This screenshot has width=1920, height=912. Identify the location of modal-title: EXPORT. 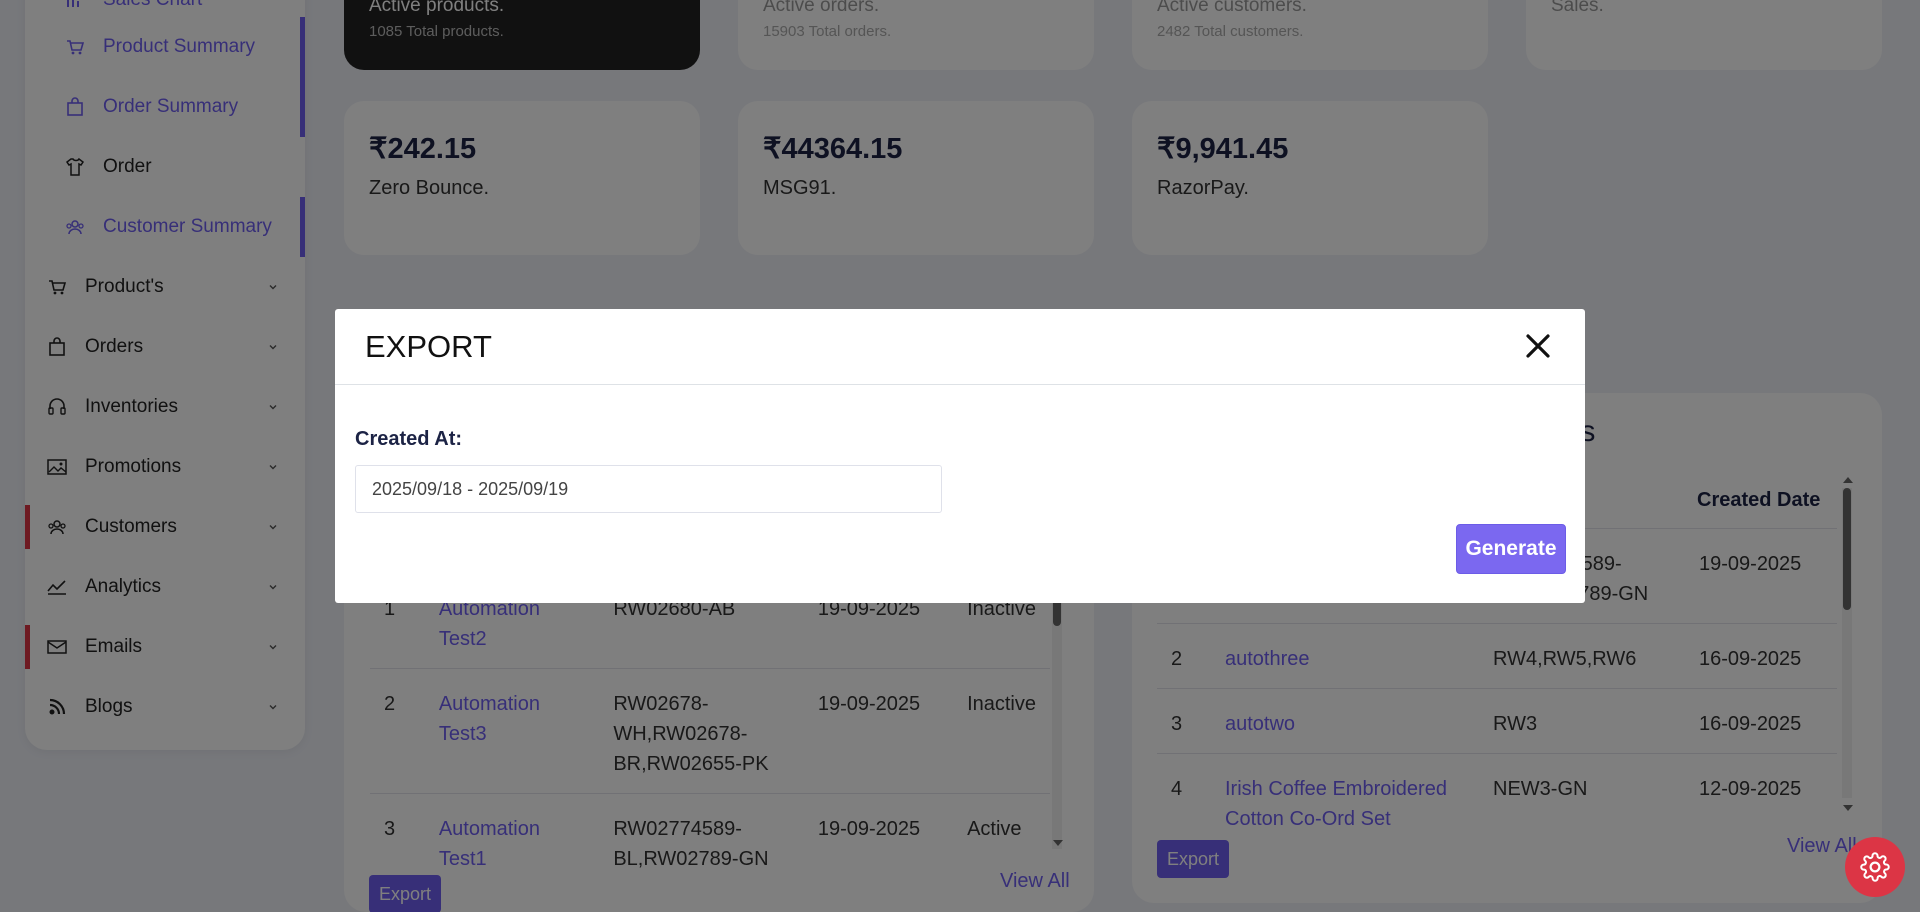
(428, 346).